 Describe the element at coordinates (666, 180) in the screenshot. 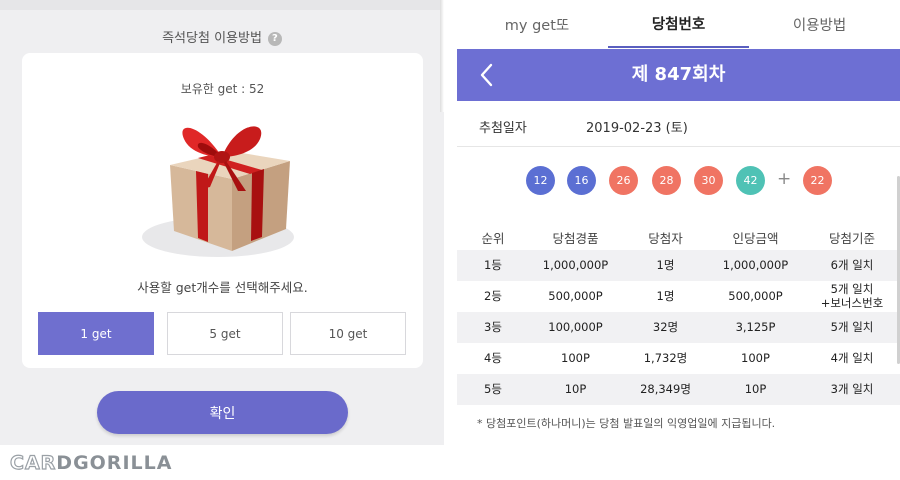

I see `ball-4: 28` at that location.